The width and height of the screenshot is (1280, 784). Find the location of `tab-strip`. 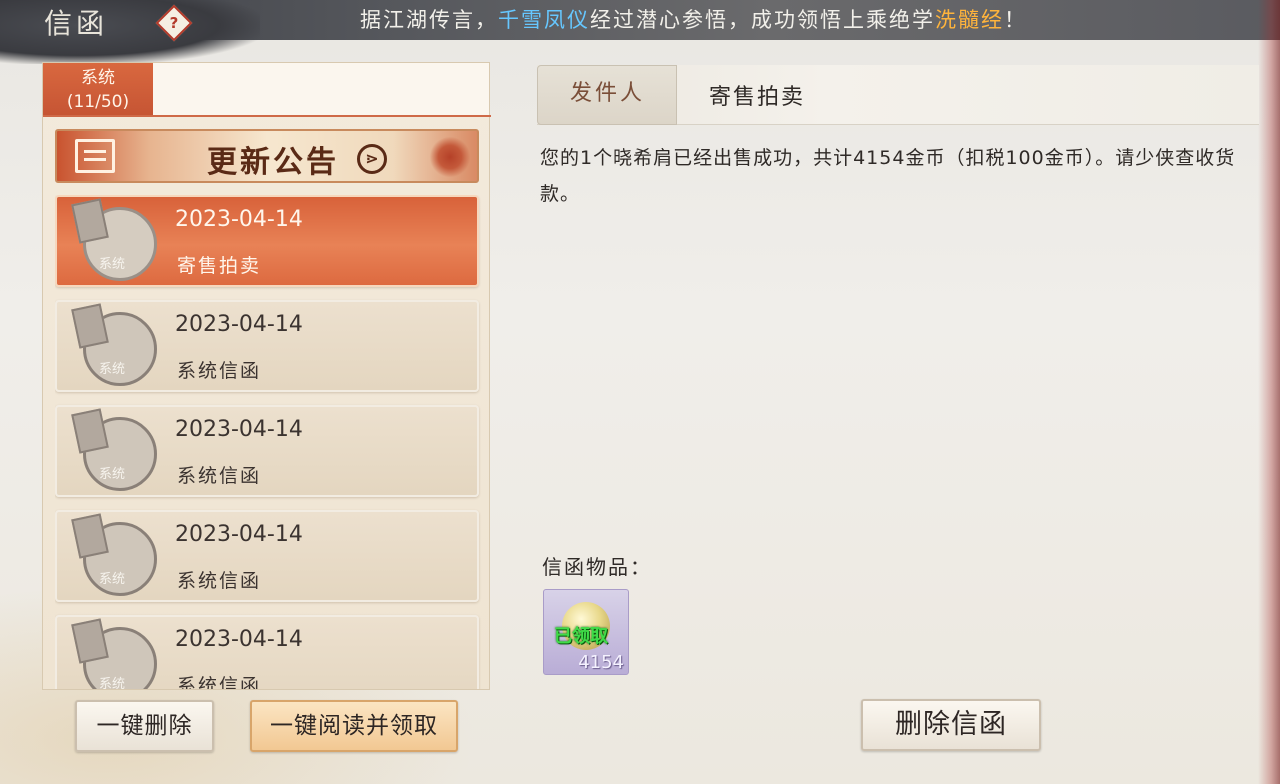

tab-strip is located at coordinates (321, 89).